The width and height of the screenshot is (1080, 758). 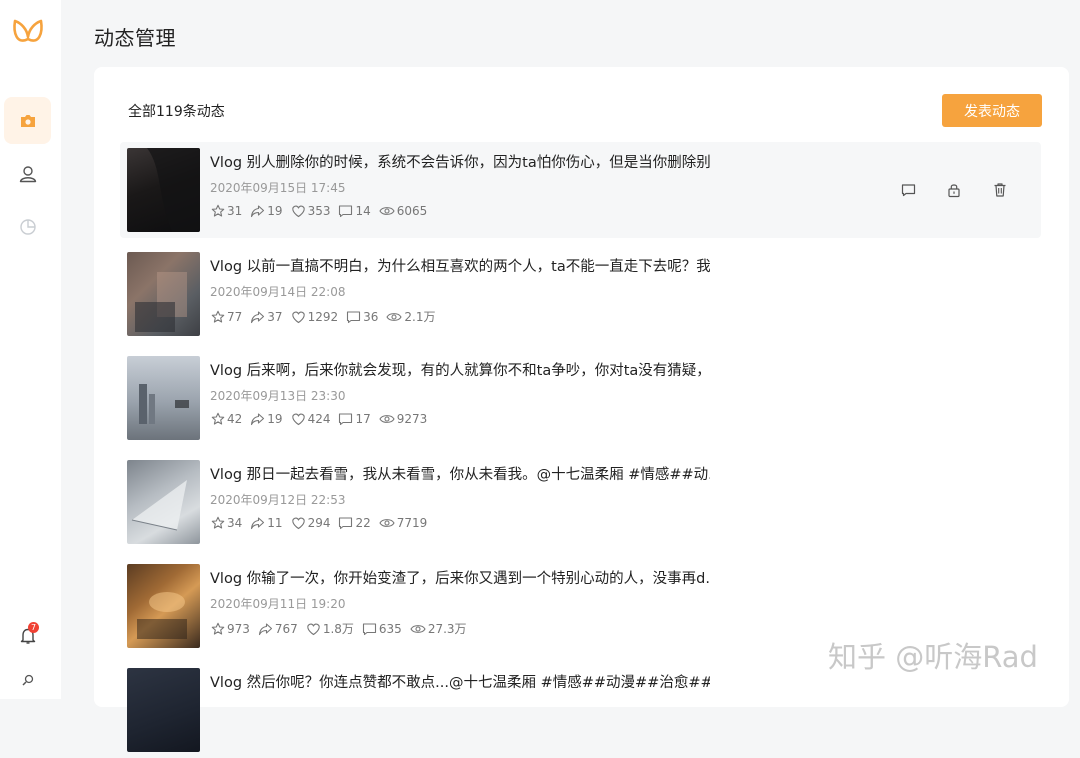 What do you see at coordinates (226, 211) in the screenshot?
I see `favorites-stat: 31` at bounding box center [226, 211].